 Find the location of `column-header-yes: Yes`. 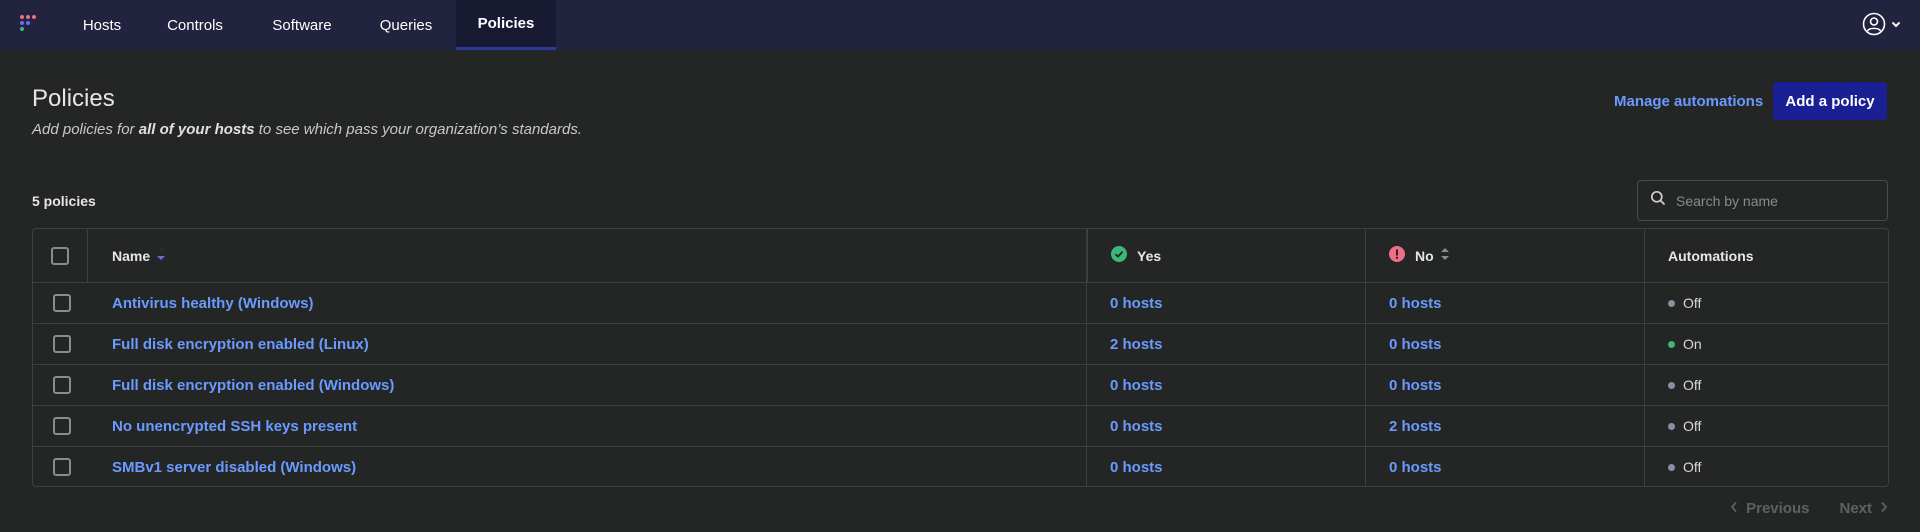

column-header-yes: Yes is located at coordinates (1226, 255).